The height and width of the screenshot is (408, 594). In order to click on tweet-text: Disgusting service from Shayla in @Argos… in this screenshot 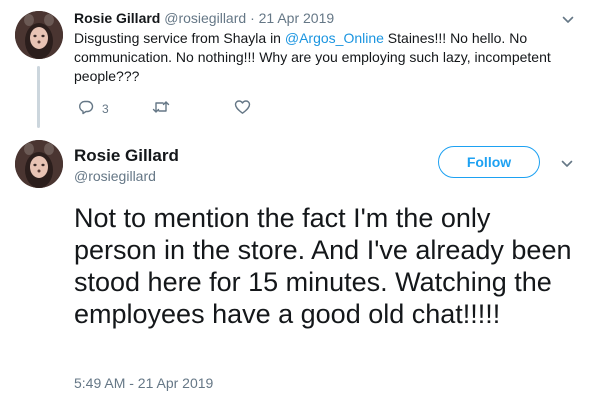, I will do `click(319, 57)`.